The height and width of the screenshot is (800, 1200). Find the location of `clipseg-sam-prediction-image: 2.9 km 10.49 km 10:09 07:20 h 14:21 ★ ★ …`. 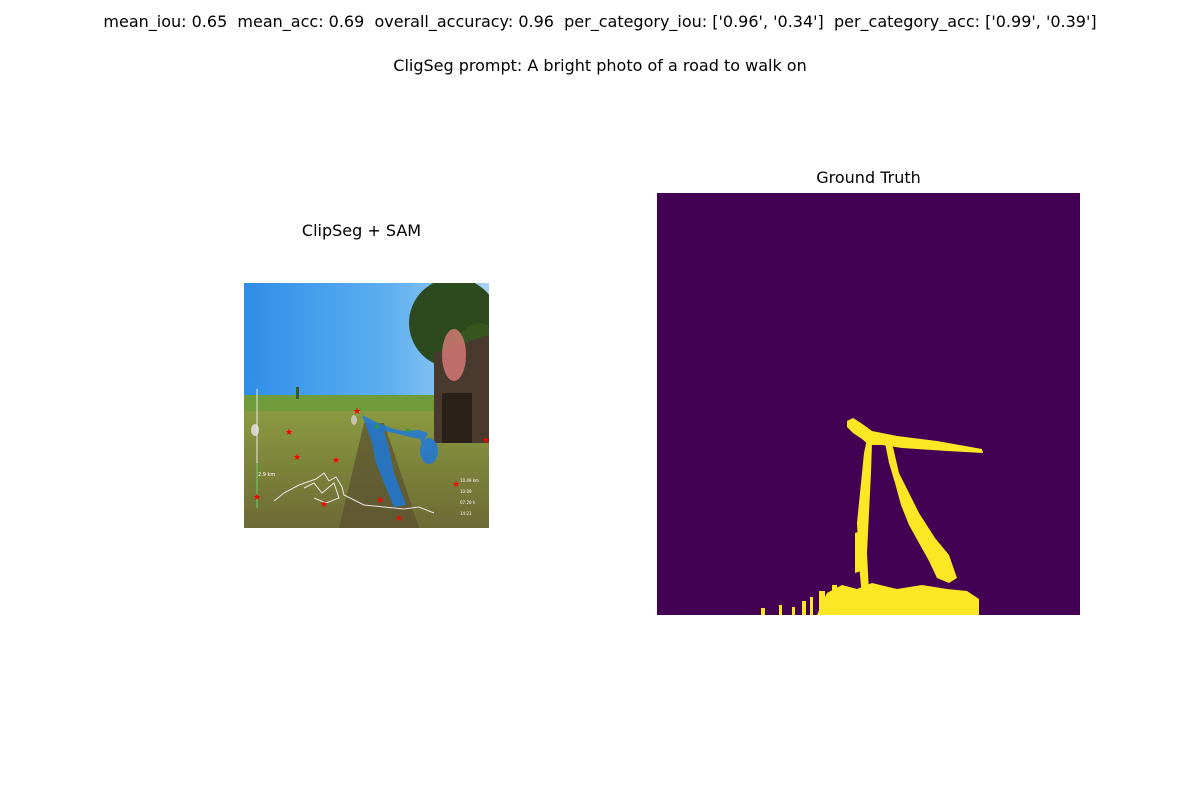

clipseg-sam-prediction-image: 2.9 km 10.49 km 10:09 07:20 h 14:21 ★ ★ … is located at coordinates (366, 405).